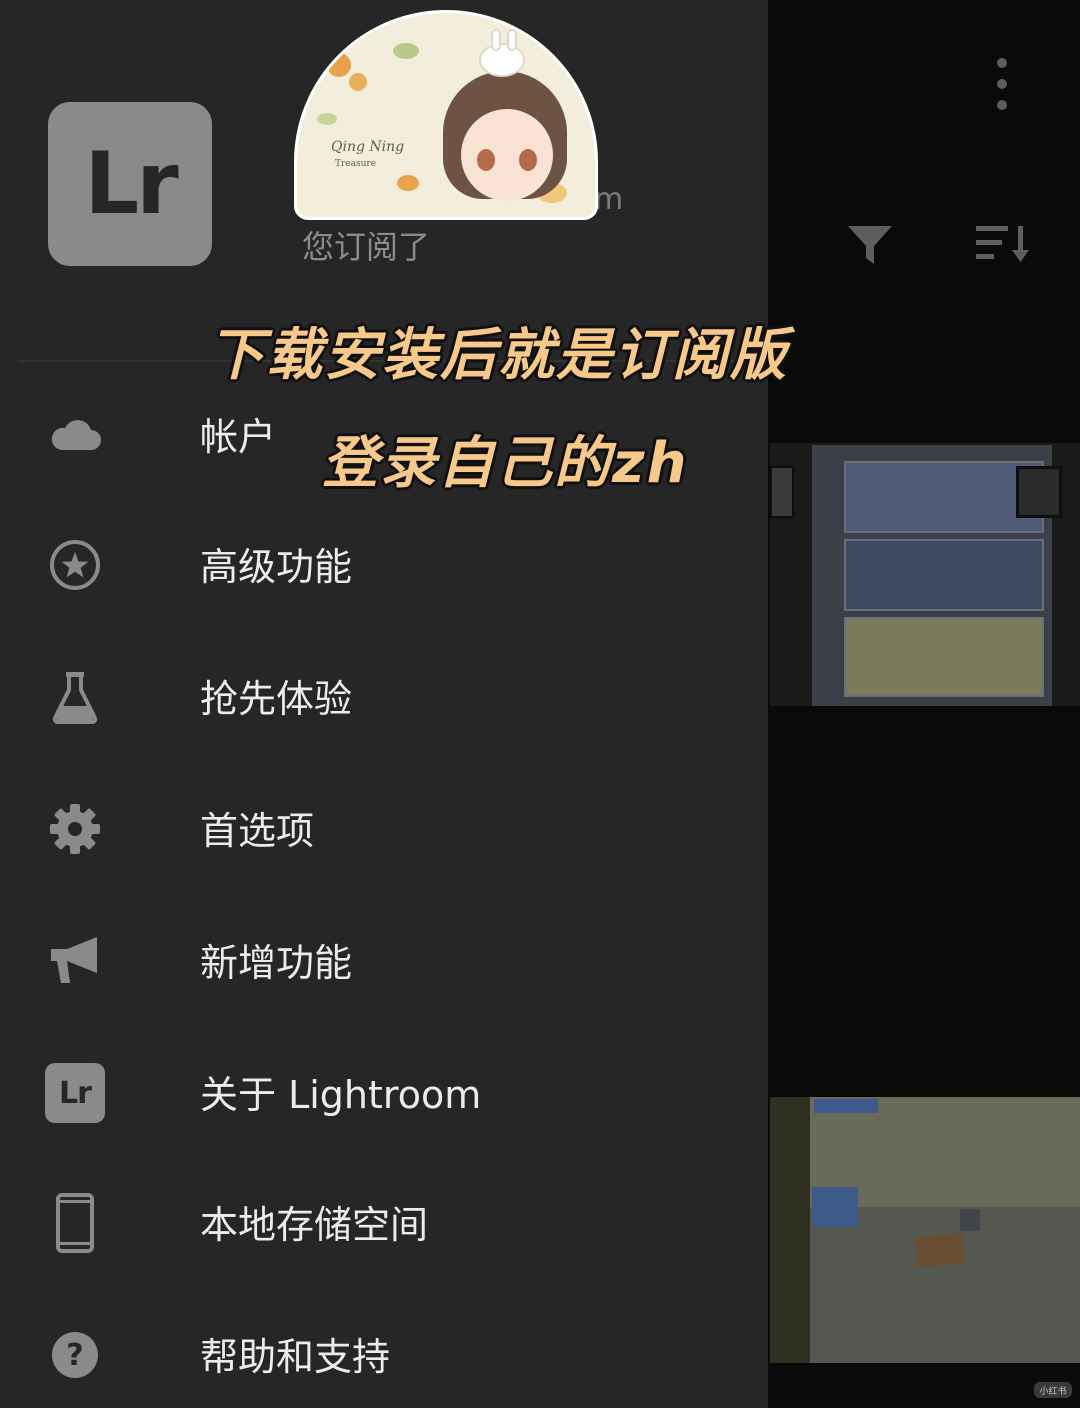 This screenshot has width=1080, height=1408. I want to click on watermark: 小红书, so click(1053, 1390).